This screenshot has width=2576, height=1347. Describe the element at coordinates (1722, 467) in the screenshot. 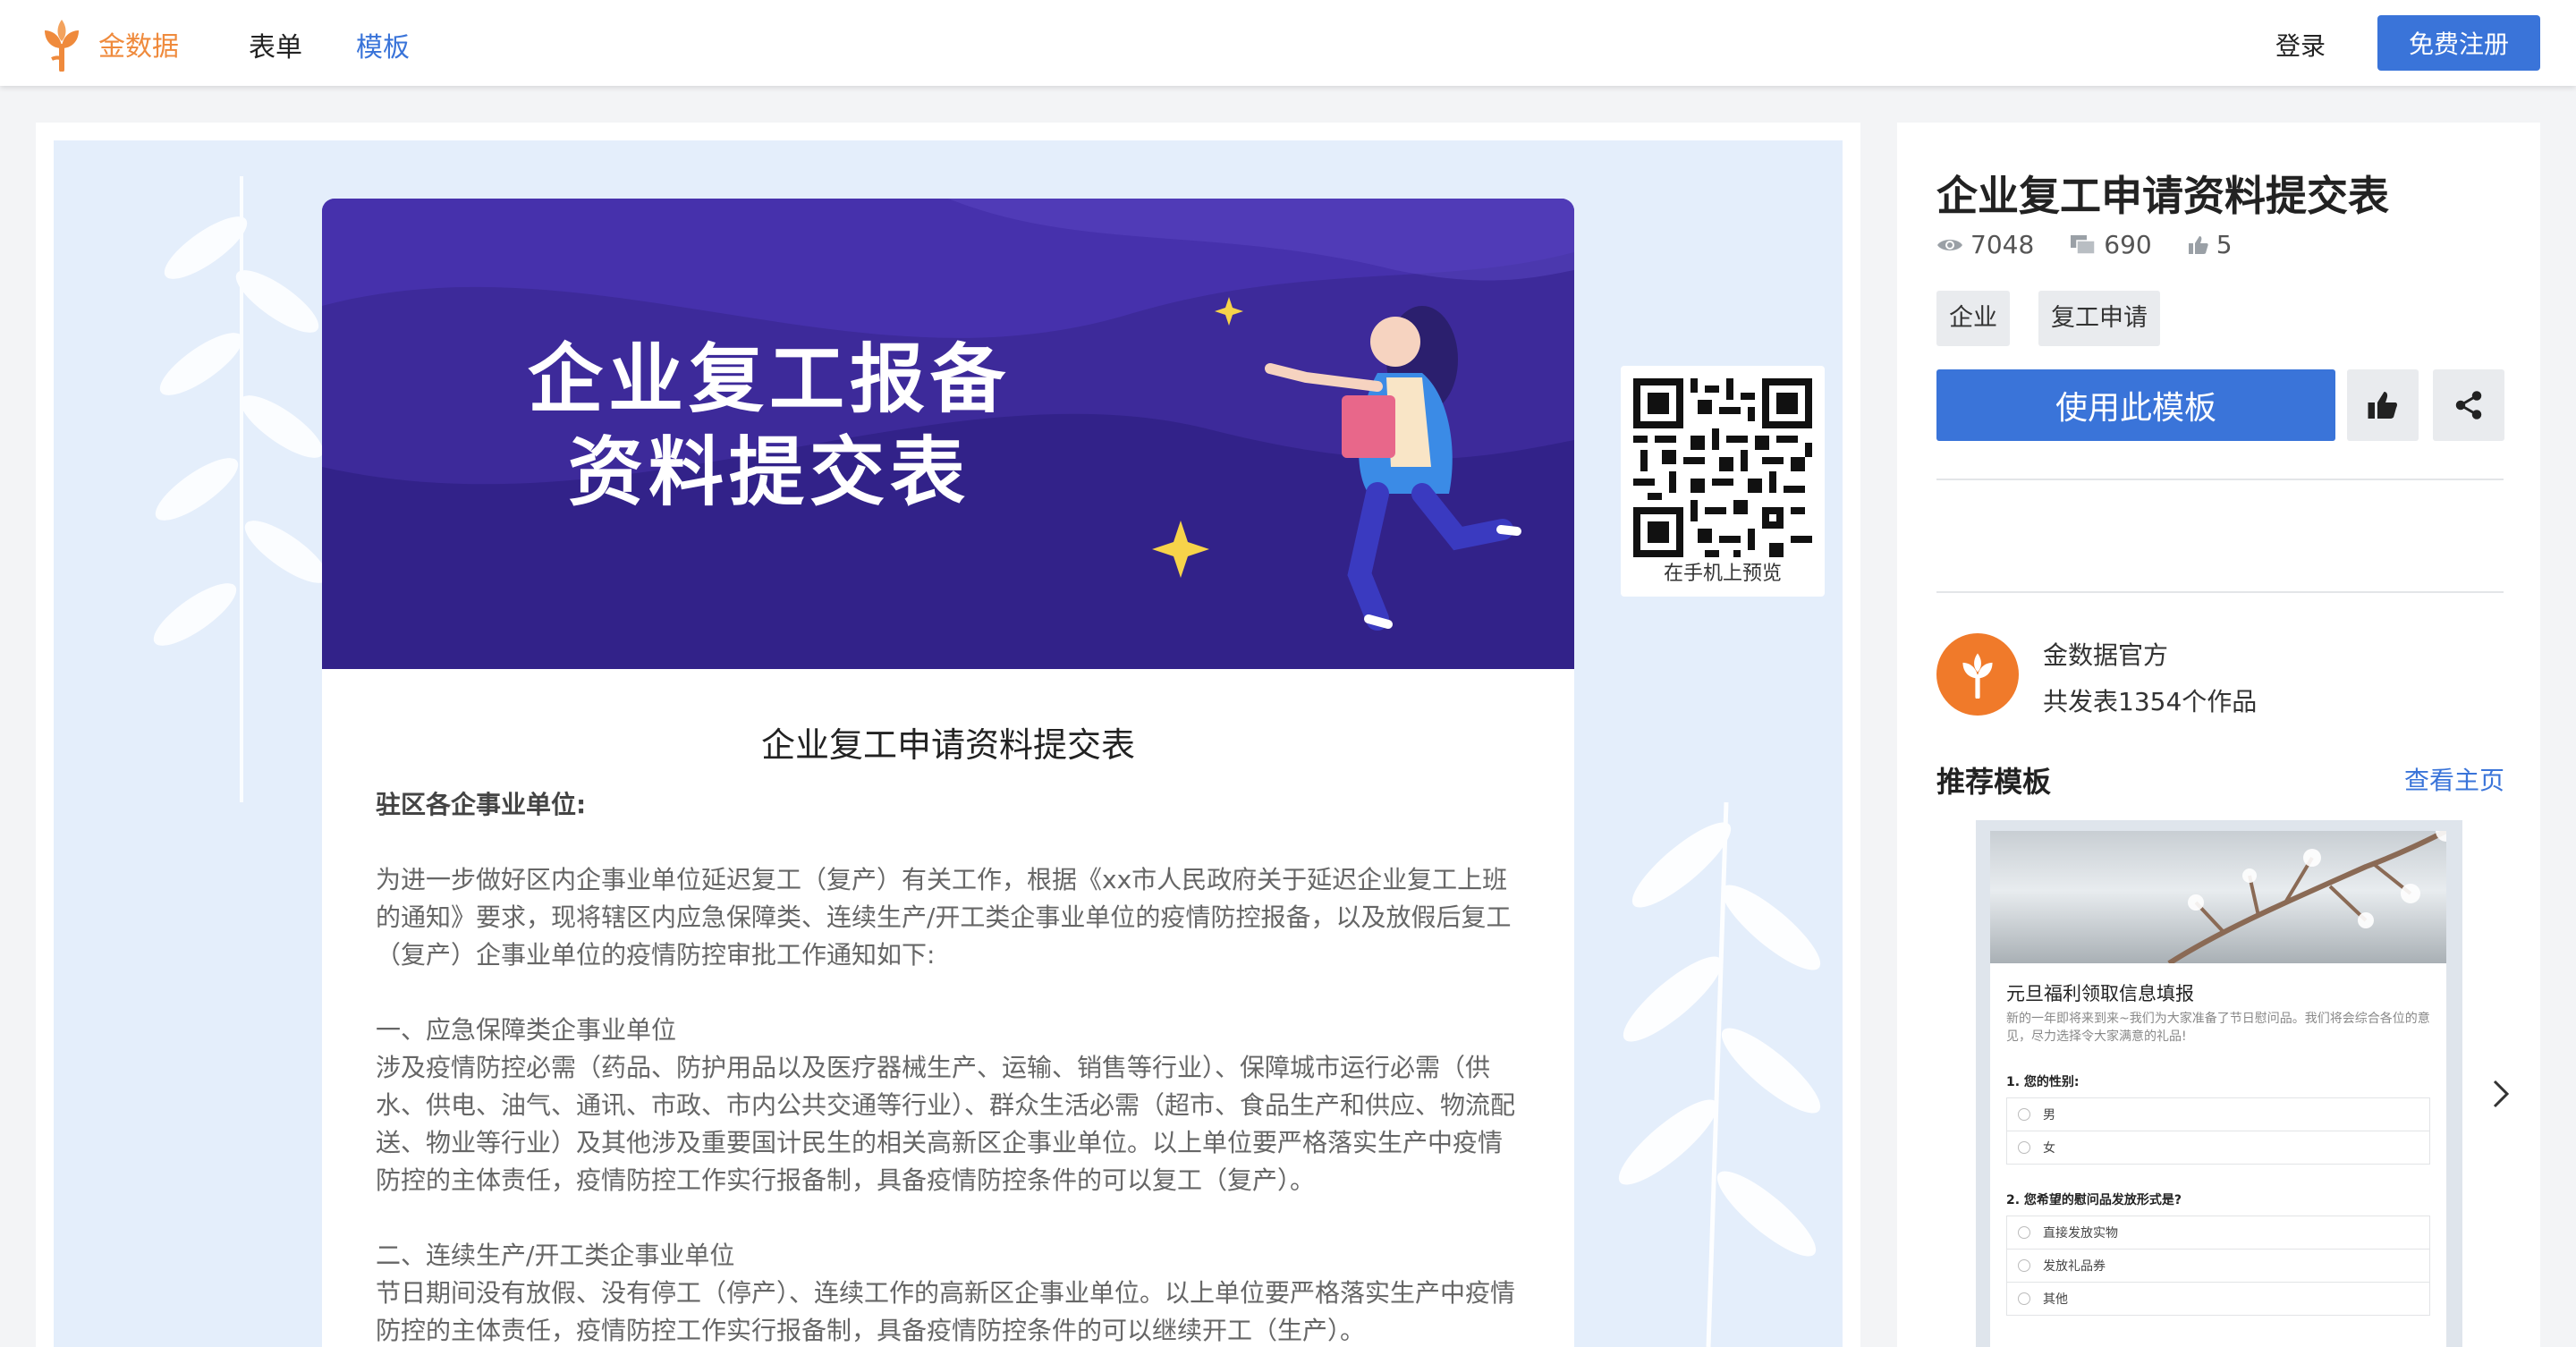

I see `qr-code-icon` at that location.